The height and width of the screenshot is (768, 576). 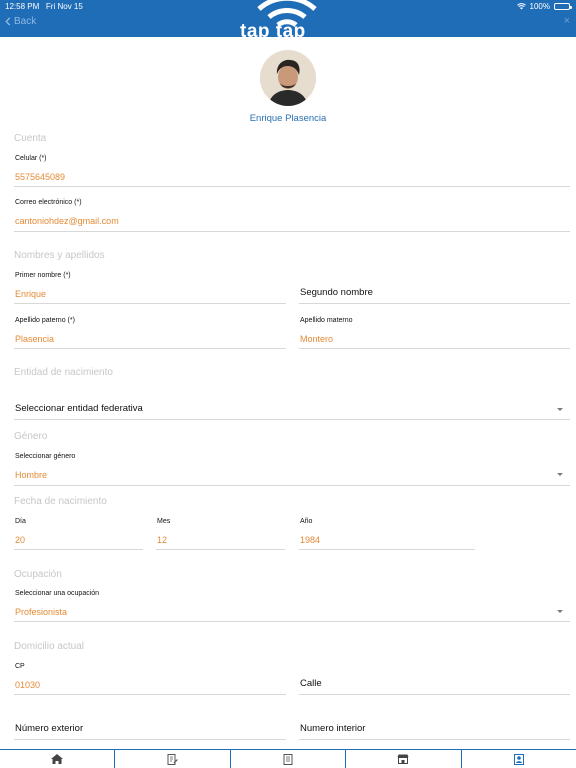 What do you see at coordinates (150, 694) in the screenshot?
I see `cp-underline` at bounding box center [150, 694].